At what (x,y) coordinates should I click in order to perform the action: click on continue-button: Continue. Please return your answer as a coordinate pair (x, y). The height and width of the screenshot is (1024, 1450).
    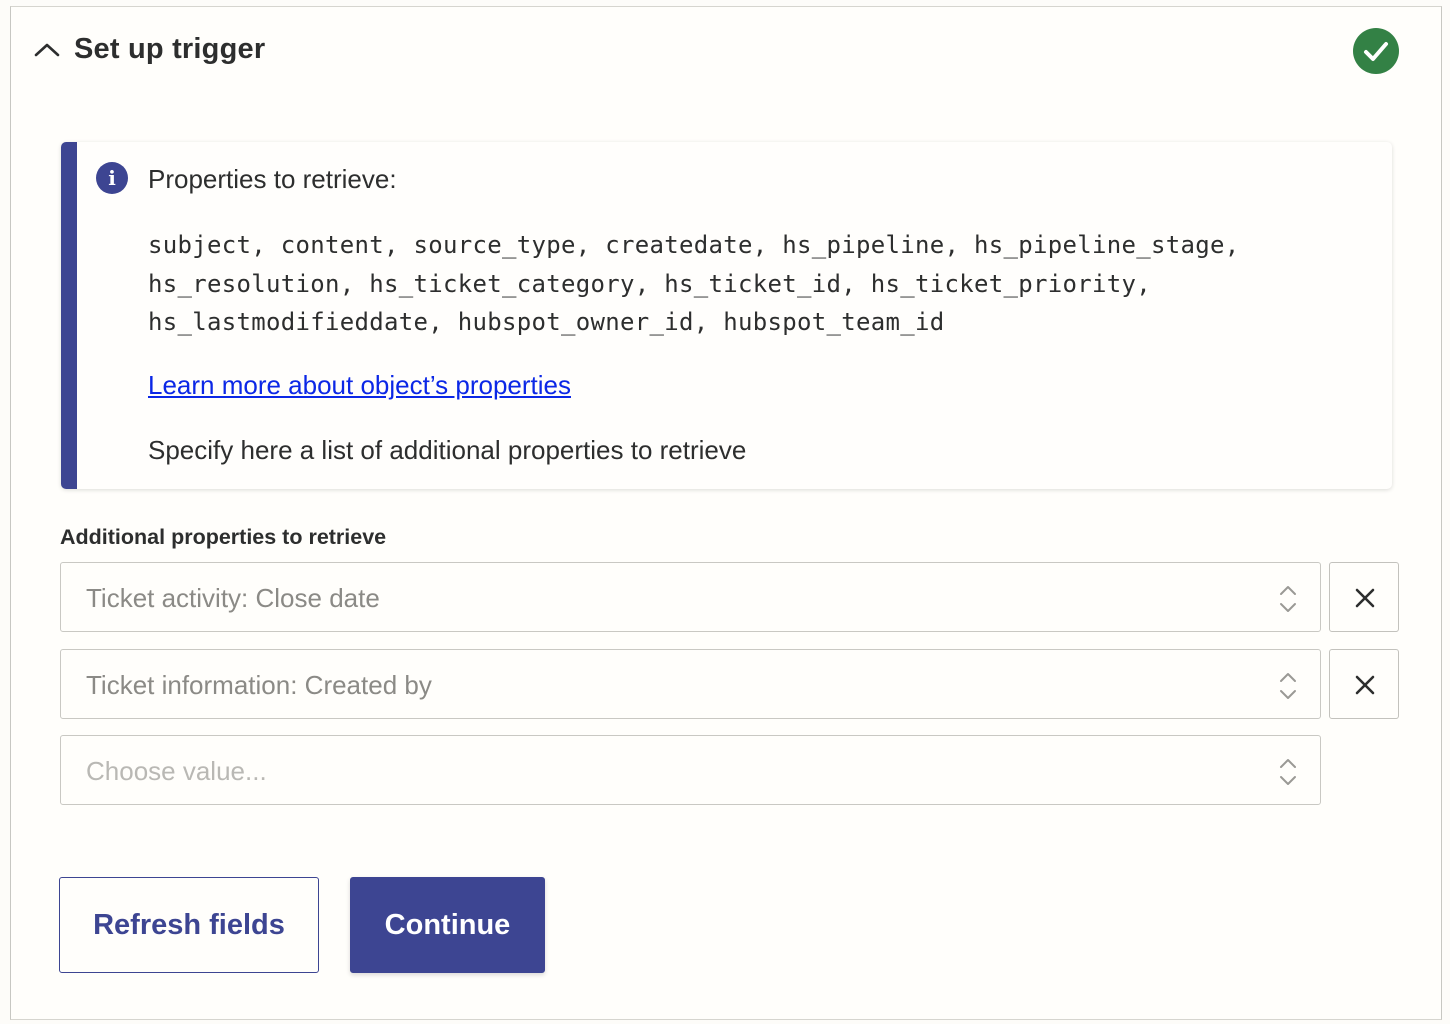
    Looking at the image, I should click on (447, 925).